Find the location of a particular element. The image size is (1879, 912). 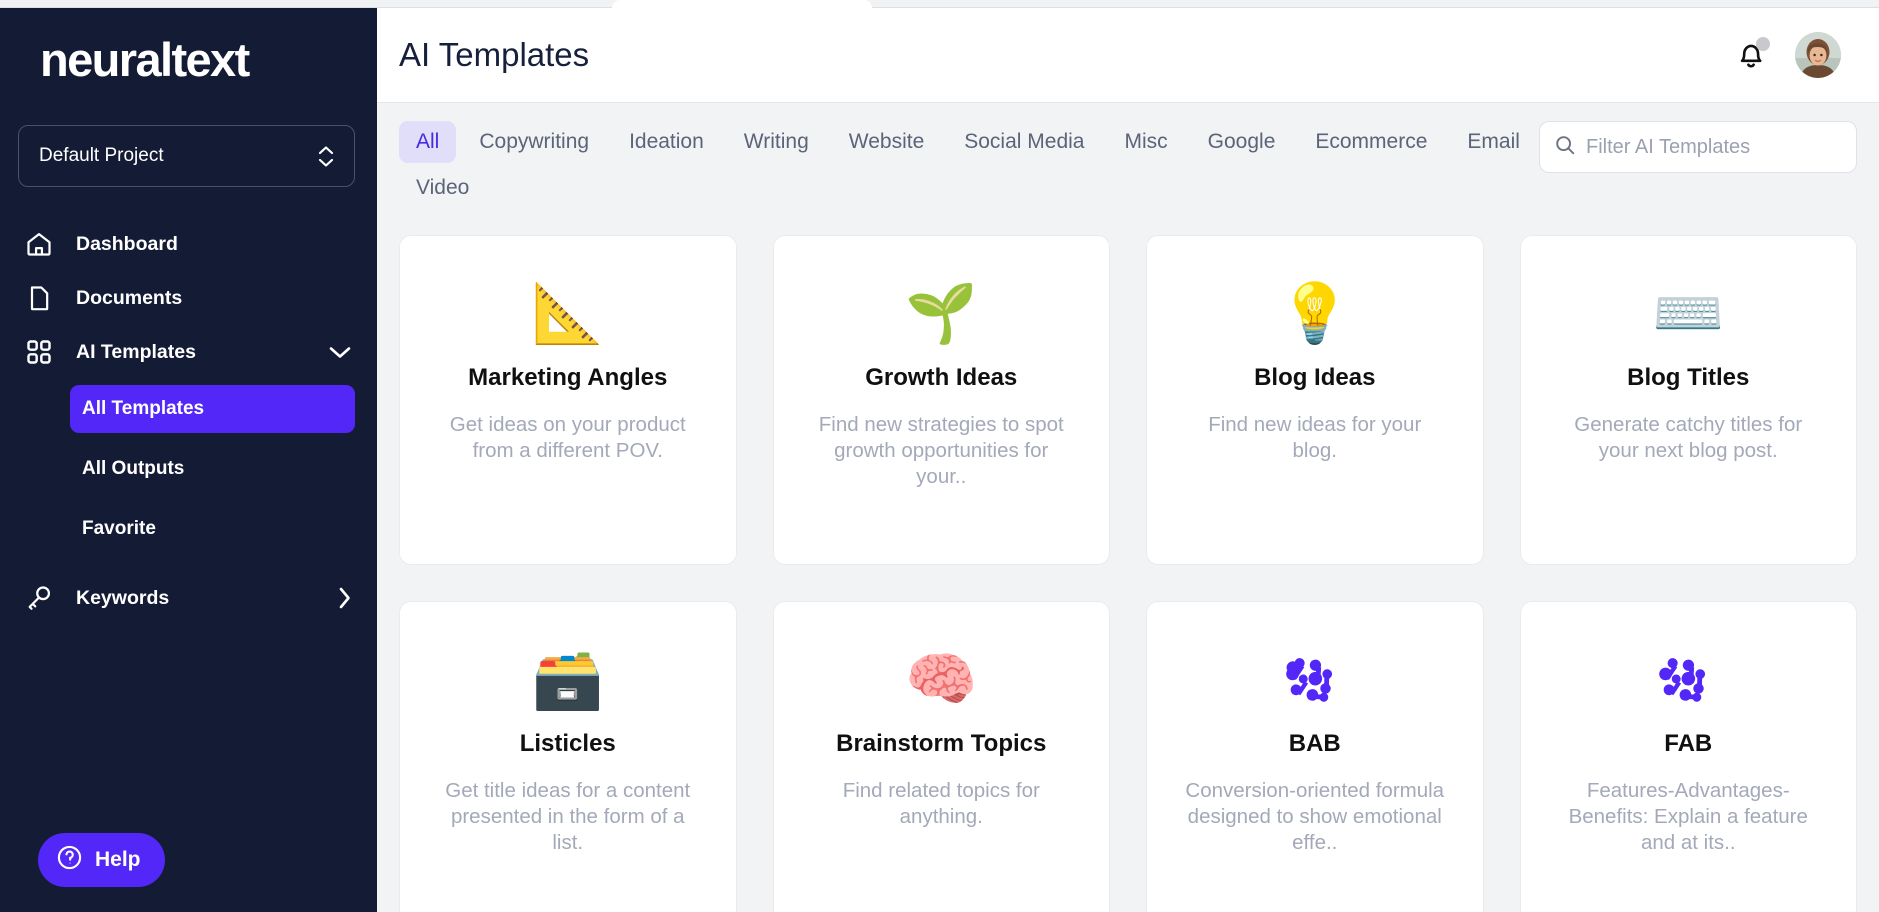

sidebar-item-favorite: Favorite is located at coordinates (212, 529).